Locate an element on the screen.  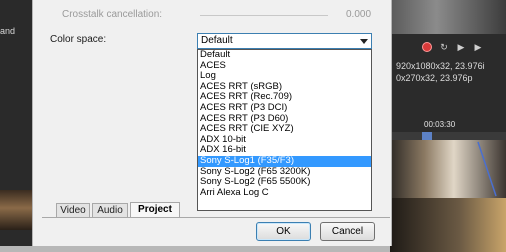
record-icon is located at coordinates (427, 47).